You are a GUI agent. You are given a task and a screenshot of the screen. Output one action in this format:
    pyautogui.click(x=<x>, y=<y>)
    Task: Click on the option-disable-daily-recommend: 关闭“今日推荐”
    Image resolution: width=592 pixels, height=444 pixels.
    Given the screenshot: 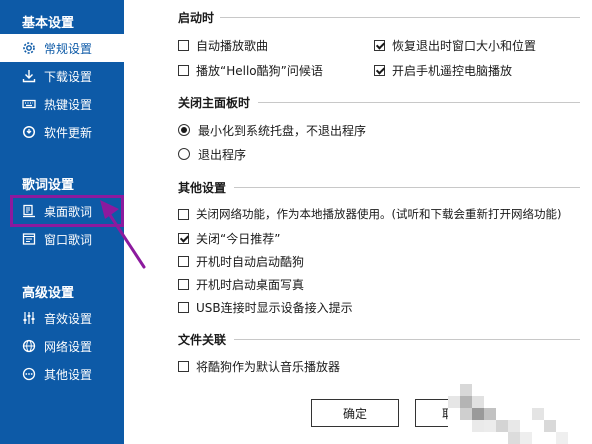 What is the action you would take?
    pyautogui.click(x=229, y=238)
    